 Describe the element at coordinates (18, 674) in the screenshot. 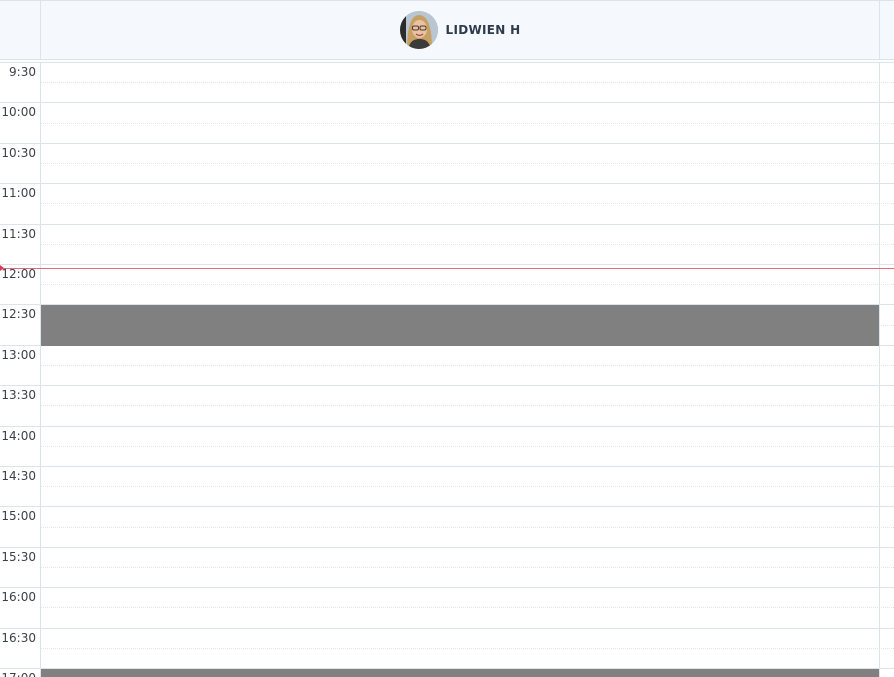

I see `time-label: 17:00` at that location.